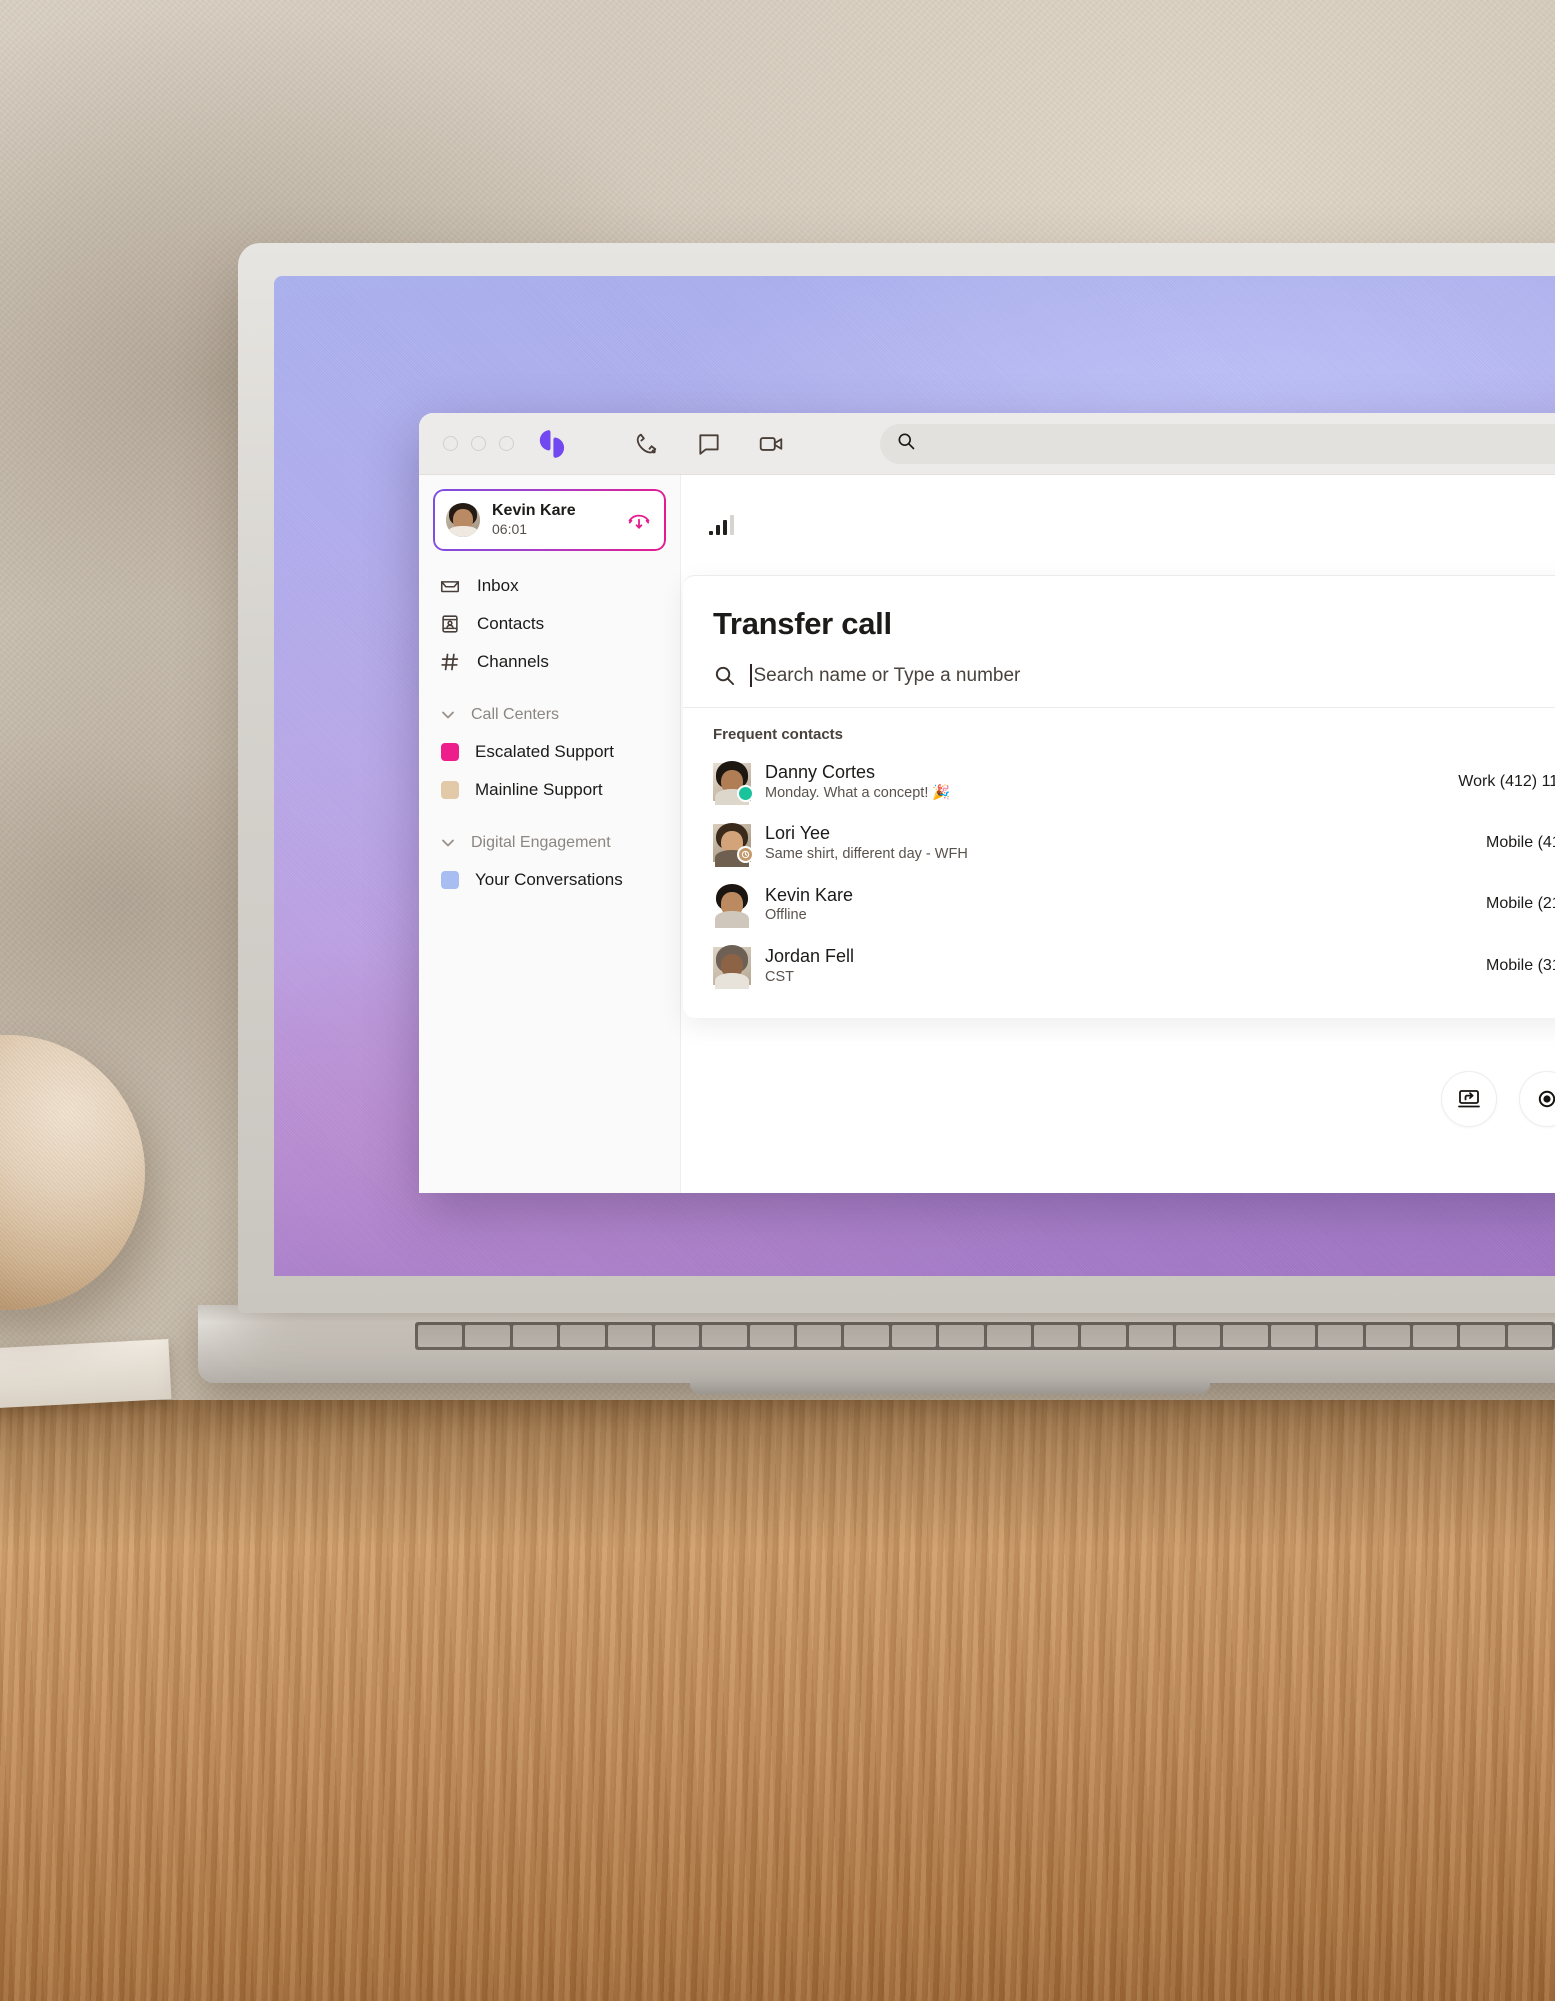 The image size is (1555, 2001). I want to click on channels-hash-icon, so click(450, 662).